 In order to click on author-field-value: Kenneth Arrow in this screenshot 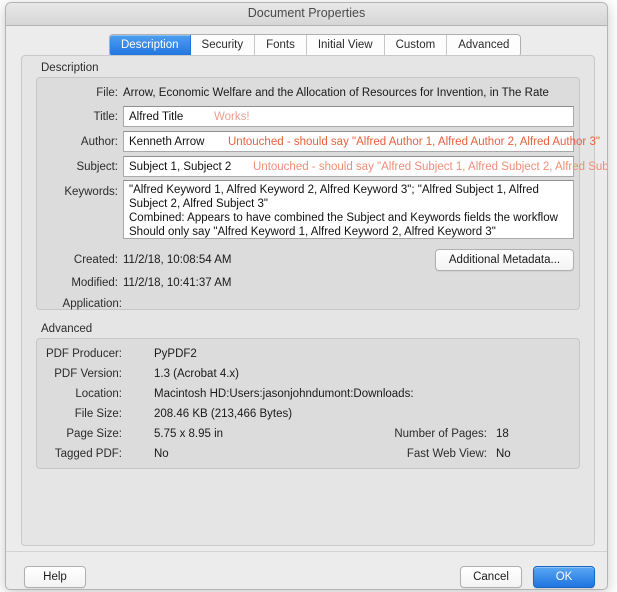, I will do `click(167, 142)`.